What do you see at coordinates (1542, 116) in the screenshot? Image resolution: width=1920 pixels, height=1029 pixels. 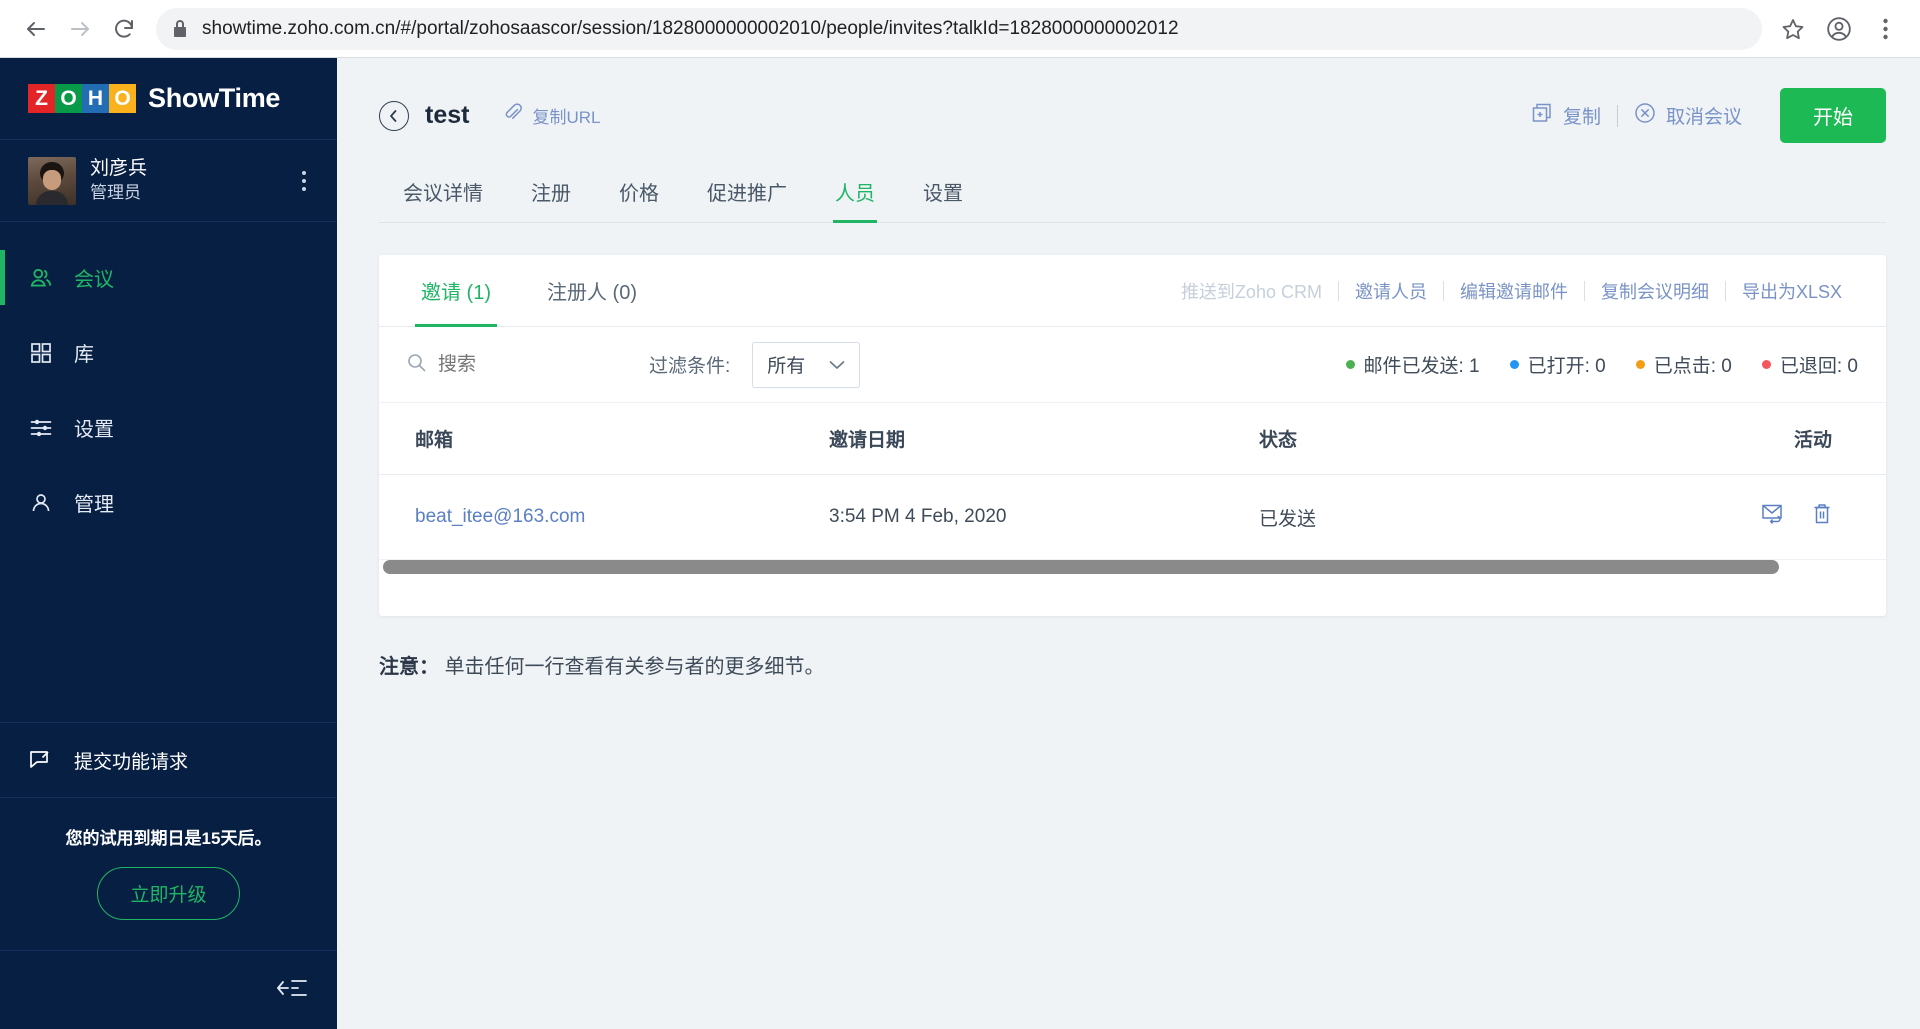 I see `duplicate-icon` at bounding box center [1542, 116].